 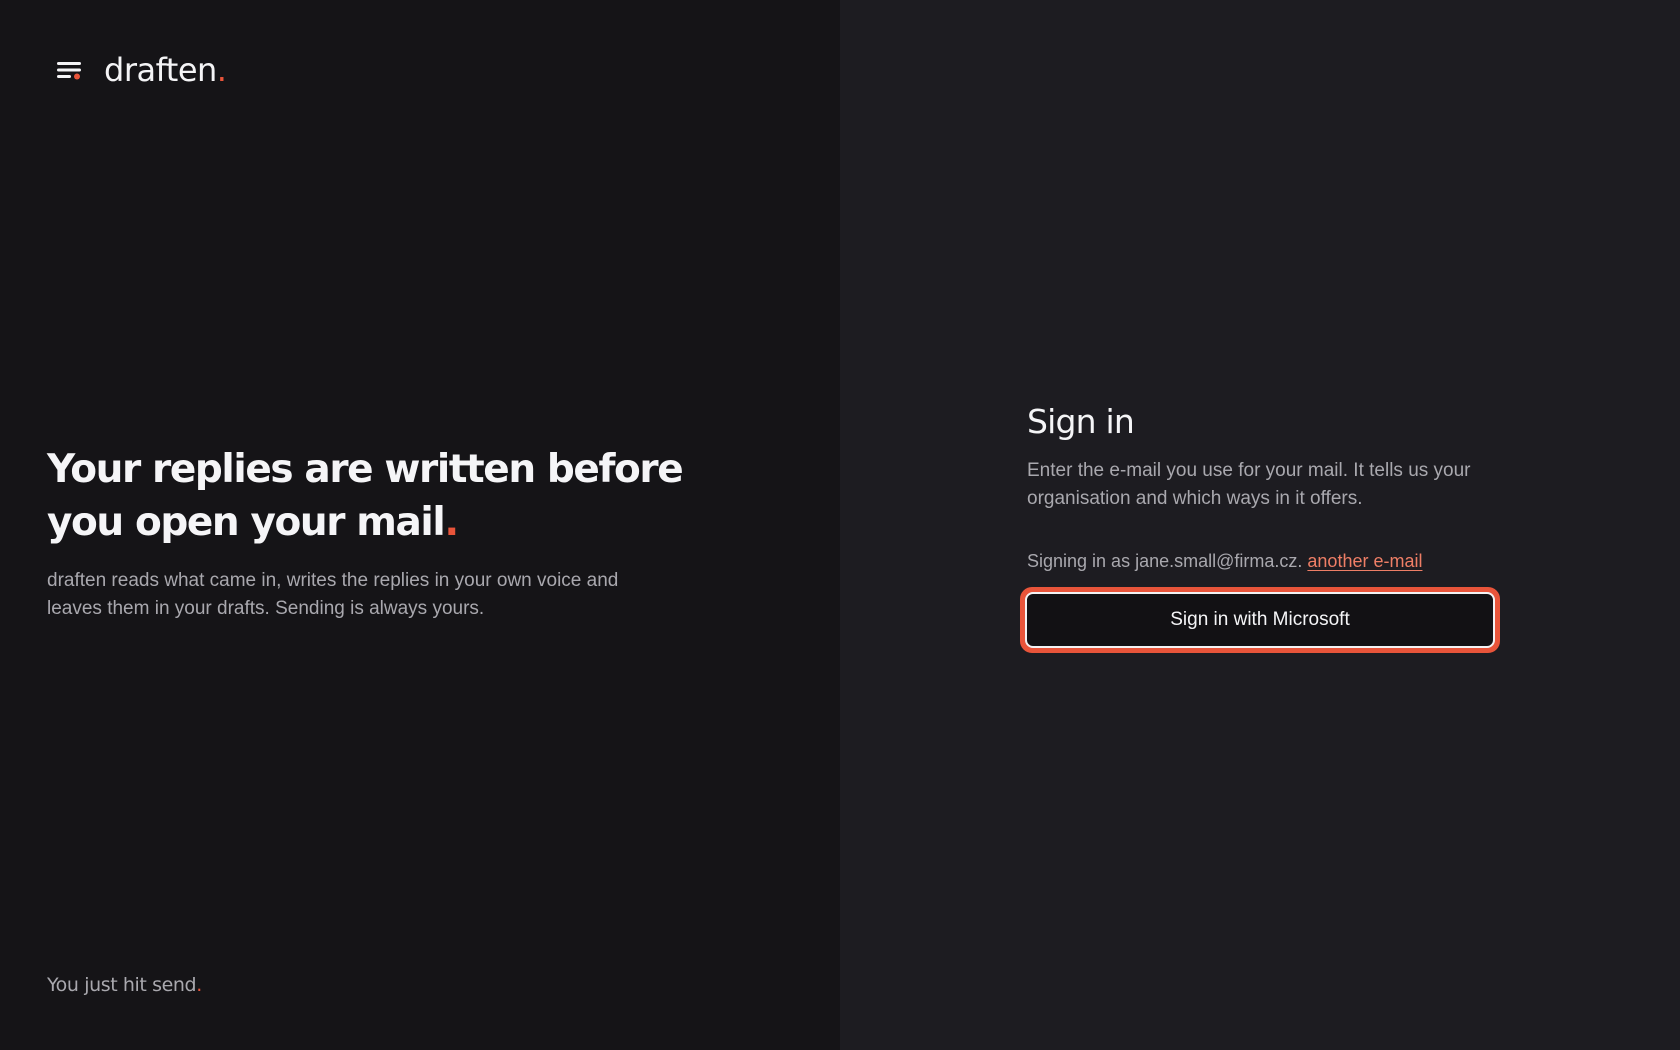 I want to click on brand-header: draften., so click(x=141, y=70).